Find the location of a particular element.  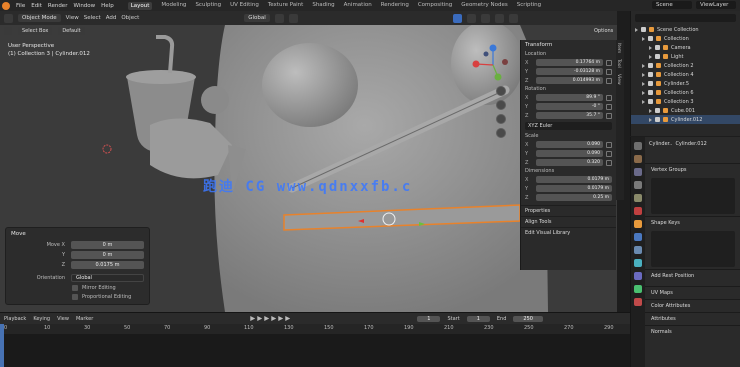

object-tab-icon is located at coordinates (638, 224).